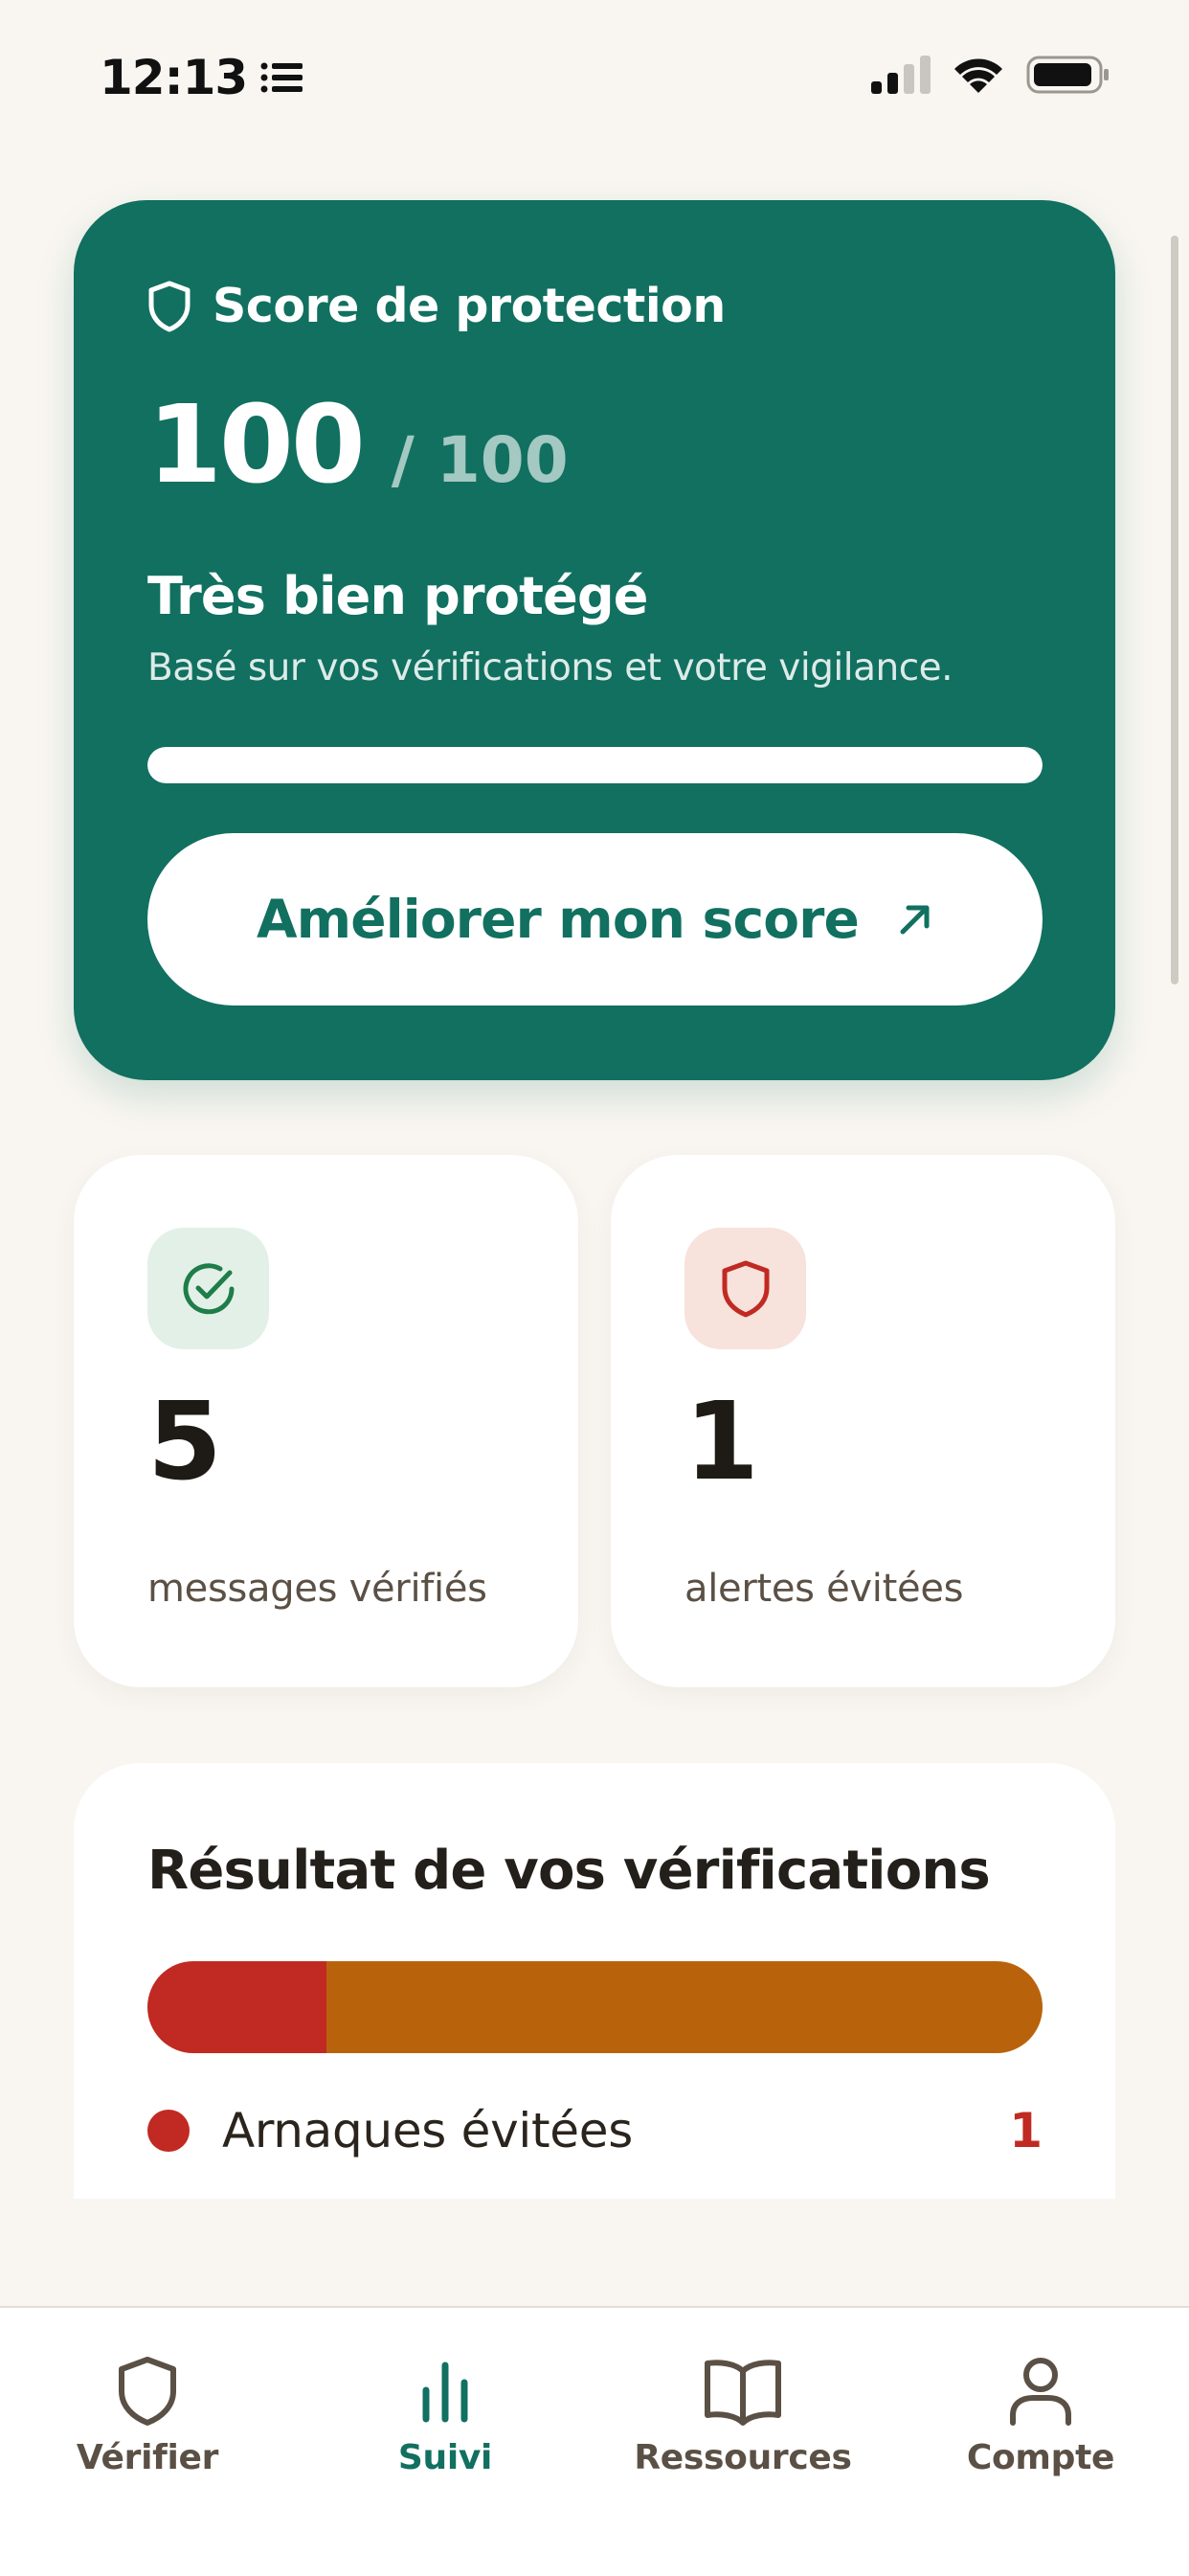  I want to click on battery-icon, so click(1067, 75).